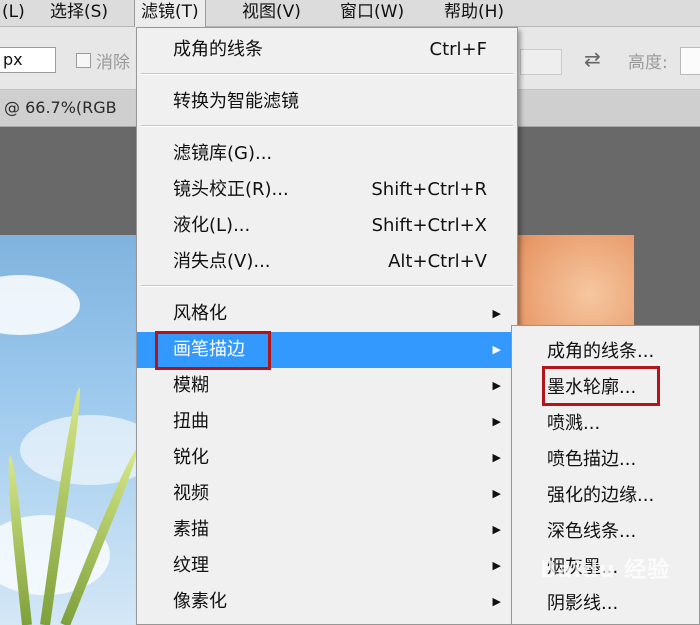 This screenshot has width=700, height=625. What do you see at coordinates (271, 13) in the screenshot?
I see `menu-view: 视图(V)` at bounding box center [271, 13].